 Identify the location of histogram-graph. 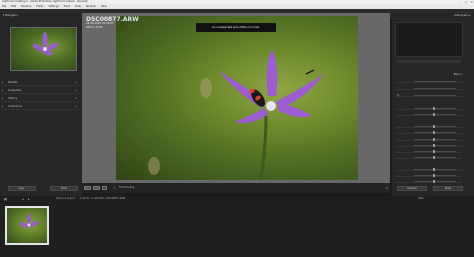
(429, 39).